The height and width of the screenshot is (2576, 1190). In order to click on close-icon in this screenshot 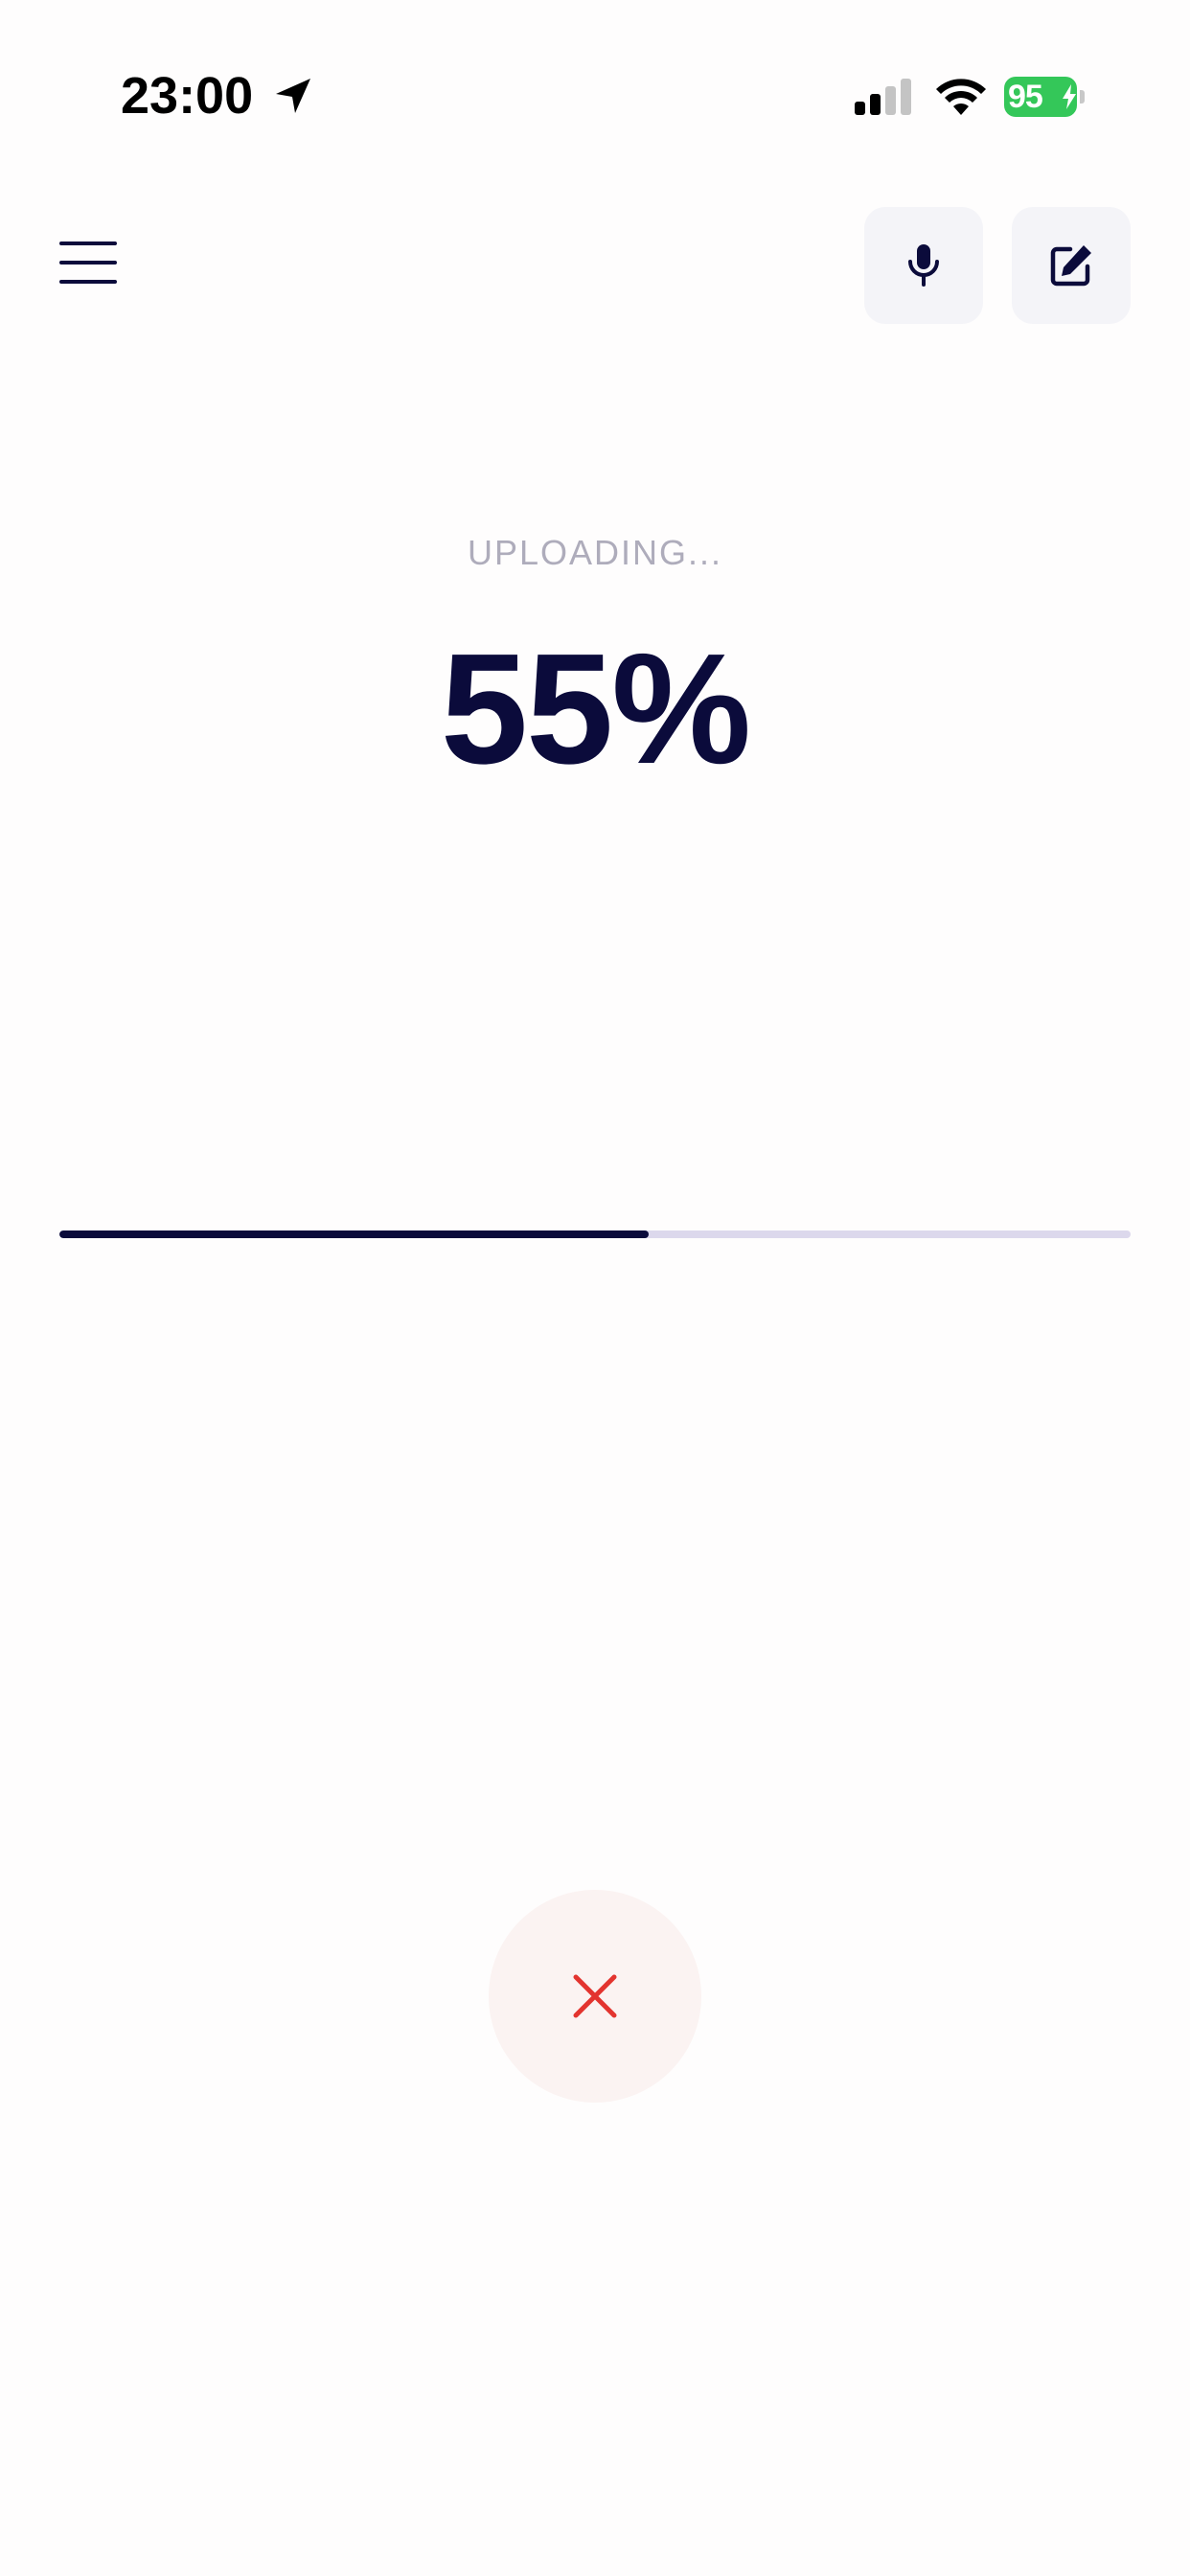, I will do `click(595, 1996)`.